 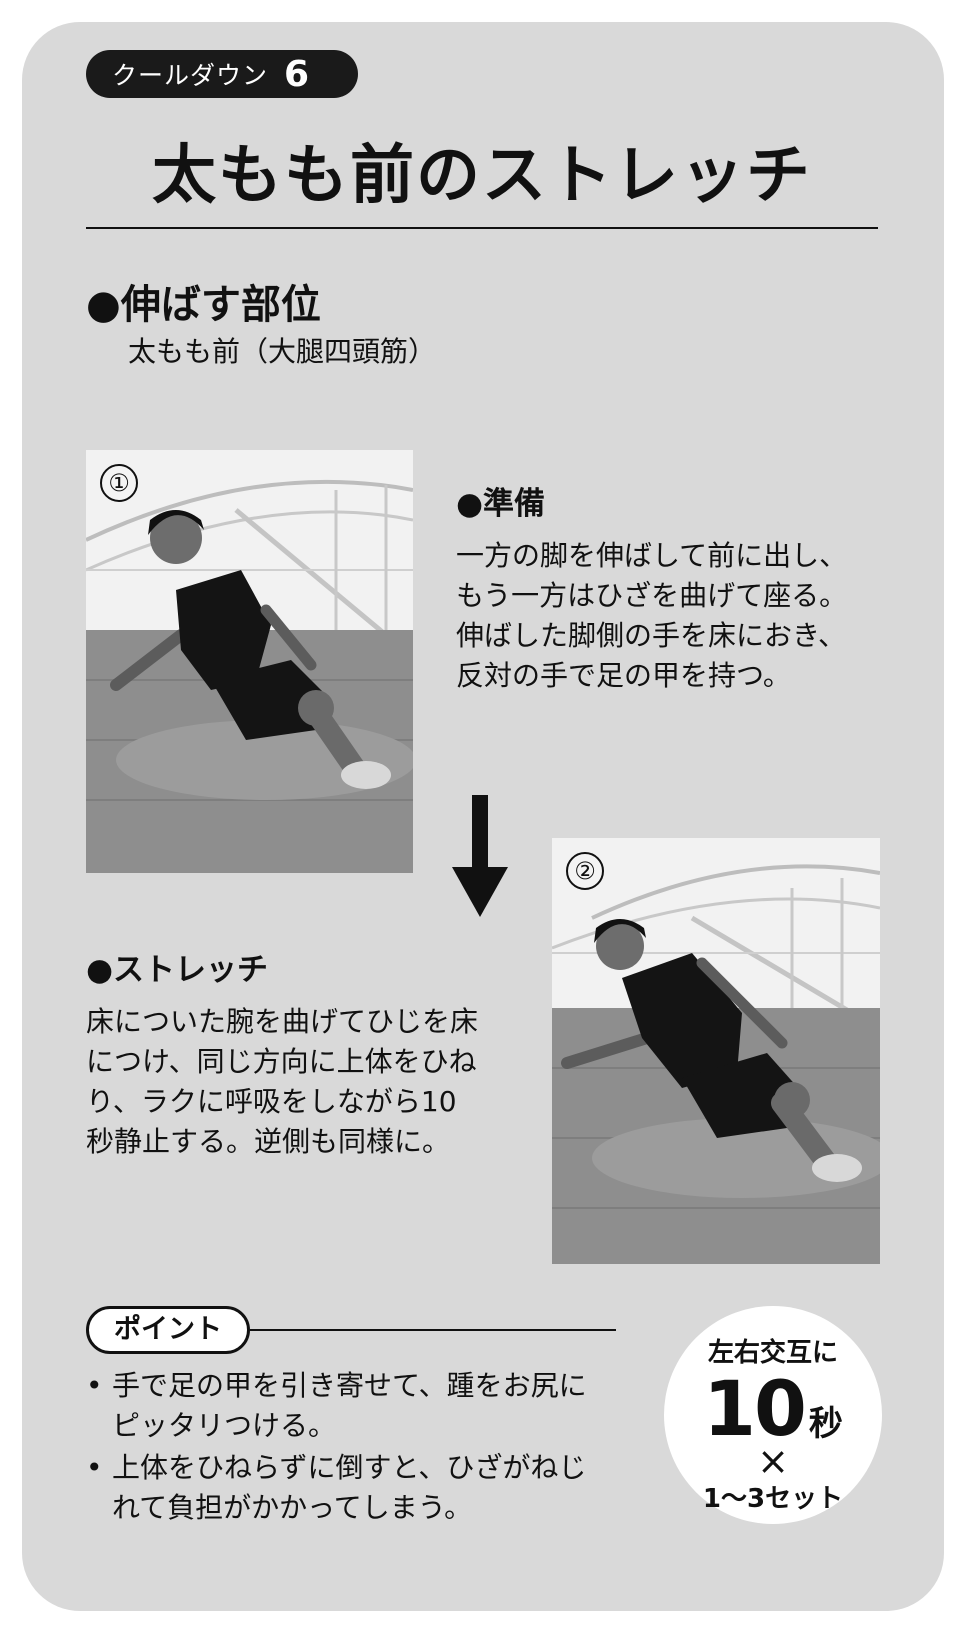 What do you see at coordinates (336, 1487) in the screenshot?
I see `list-item: • 上体をひねらずに倒すと、ひざがねじ れて負担がかかってしまう。` at bounding box center [336, 1487].